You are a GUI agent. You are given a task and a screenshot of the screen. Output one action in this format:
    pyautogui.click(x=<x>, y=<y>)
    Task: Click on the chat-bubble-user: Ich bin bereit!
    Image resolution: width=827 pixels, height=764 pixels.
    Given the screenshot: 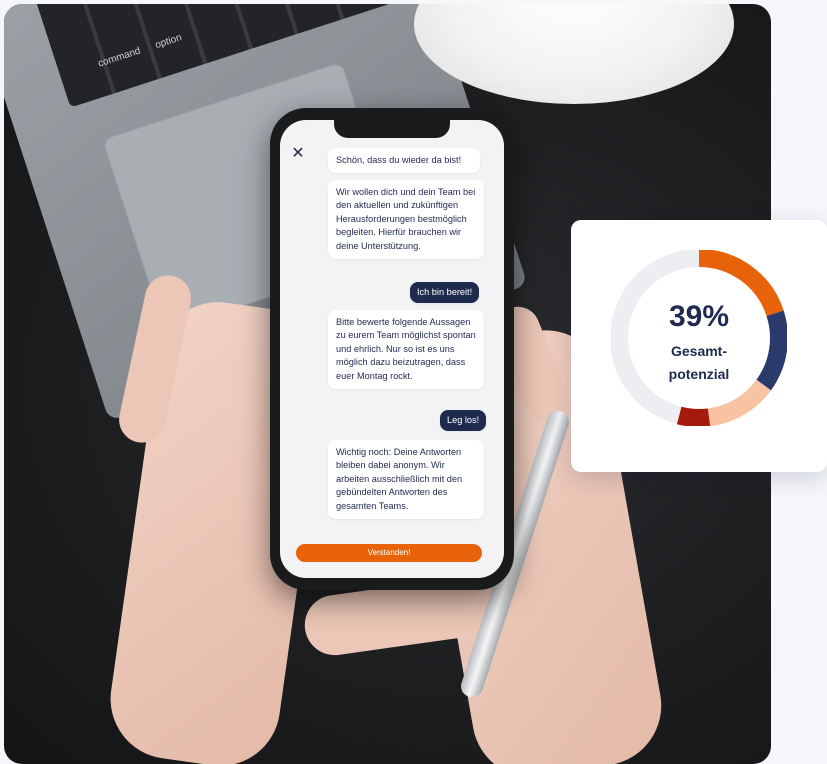 What is the action you would take?
    pyautogui.click(x=445, y=293)
    